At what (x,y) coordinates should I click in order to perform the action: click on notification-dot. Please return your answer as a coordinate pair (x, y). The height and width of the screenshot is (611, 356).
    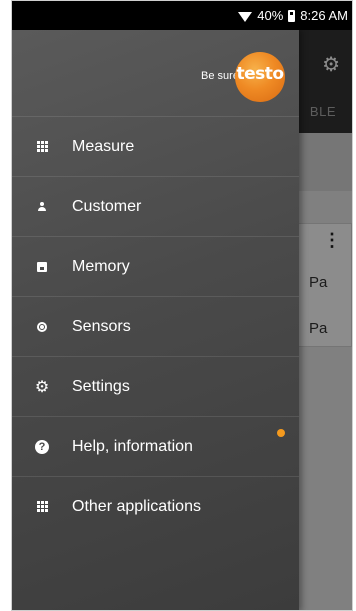
    Looking at the image, I should click on (281, 433).